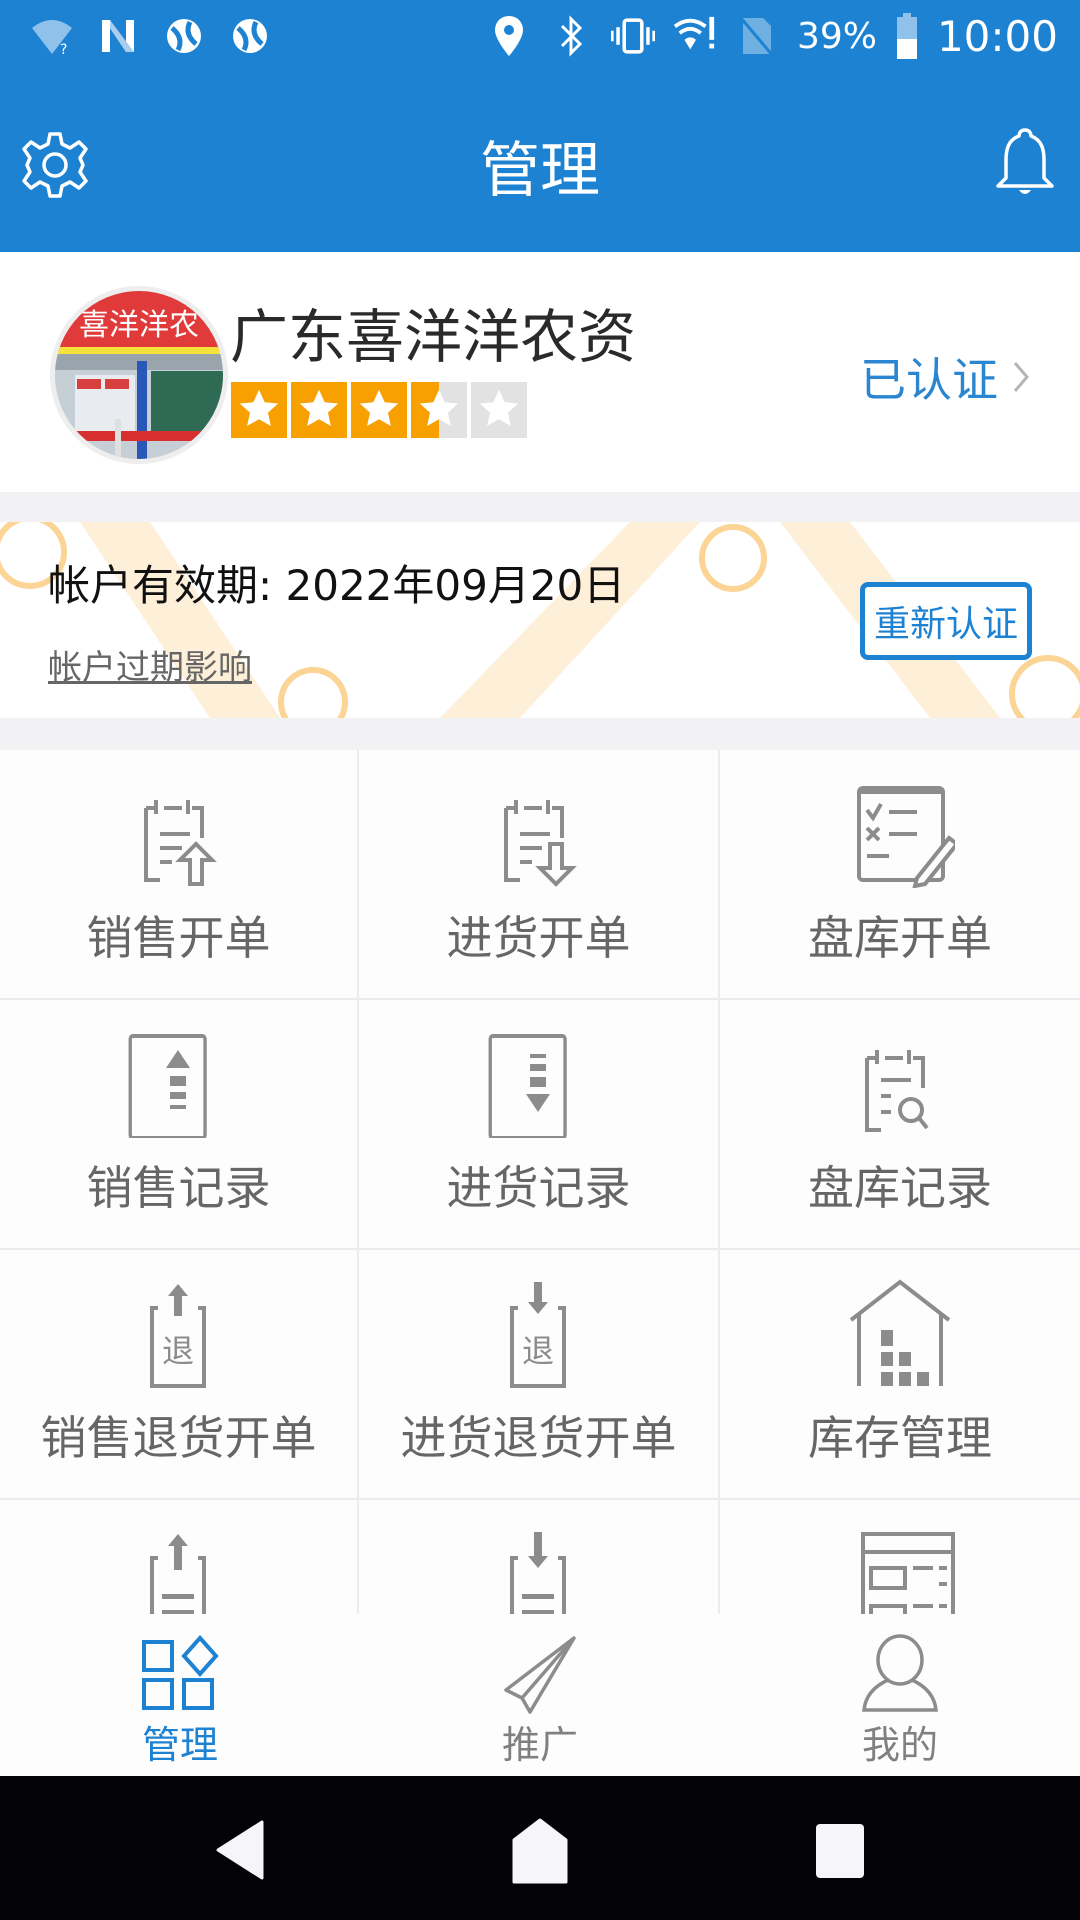 Image resolution: width=1080 pixels, height=1920 pixels. Describe the element at coordinates (836, 36) in the screenshot. I see `battery-percent: 39%` at that location.